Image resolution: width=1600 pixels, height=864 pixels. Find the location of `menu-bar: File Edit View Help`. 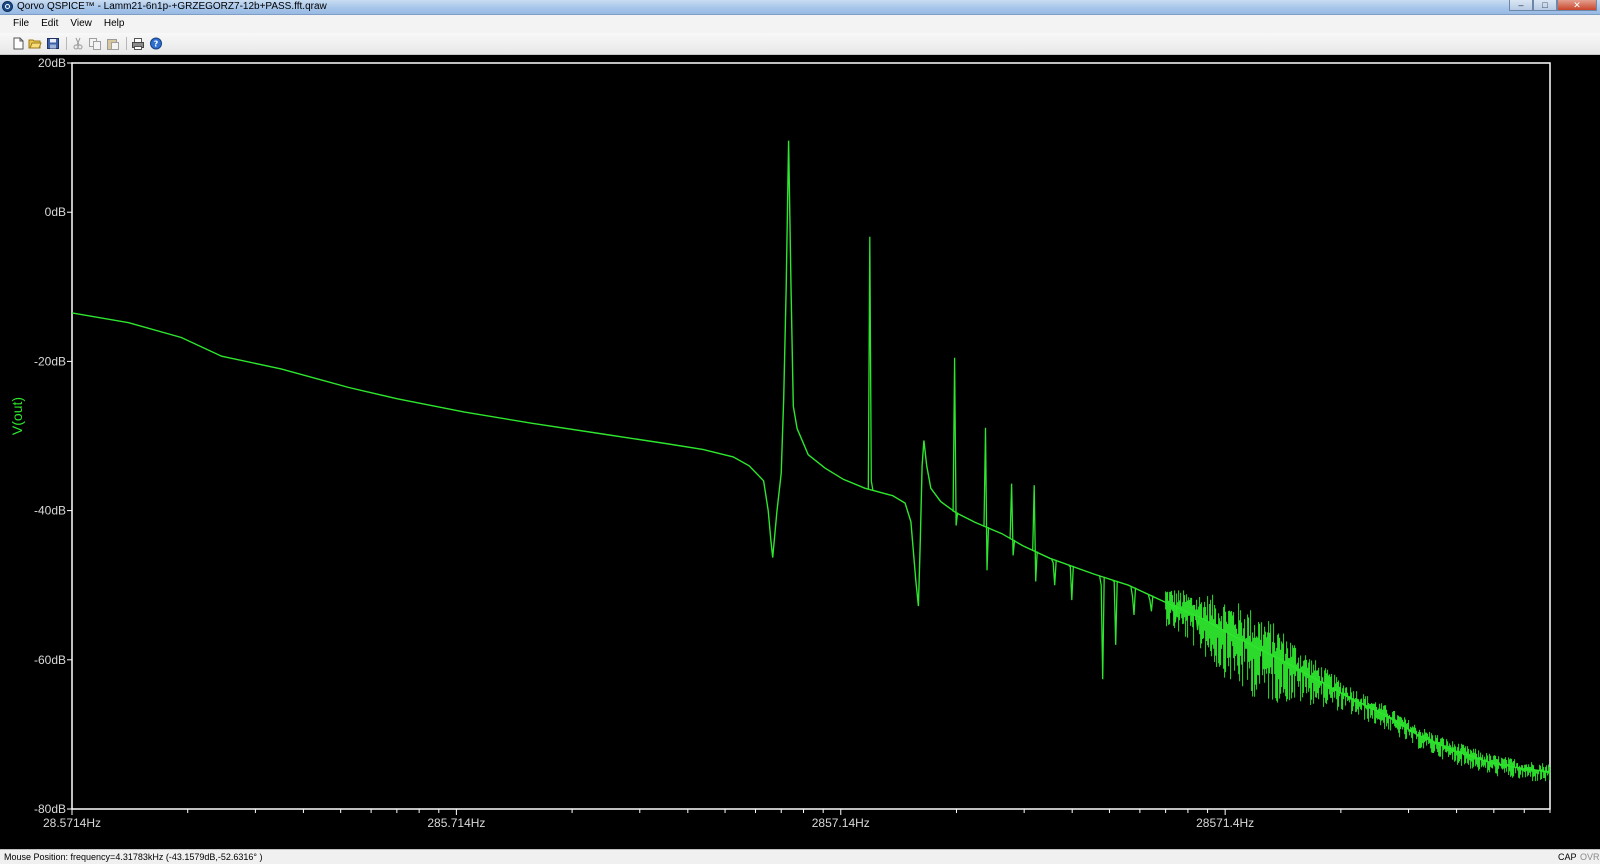

menu-bar: File Edit View Help is located at coordinates (800, 24).